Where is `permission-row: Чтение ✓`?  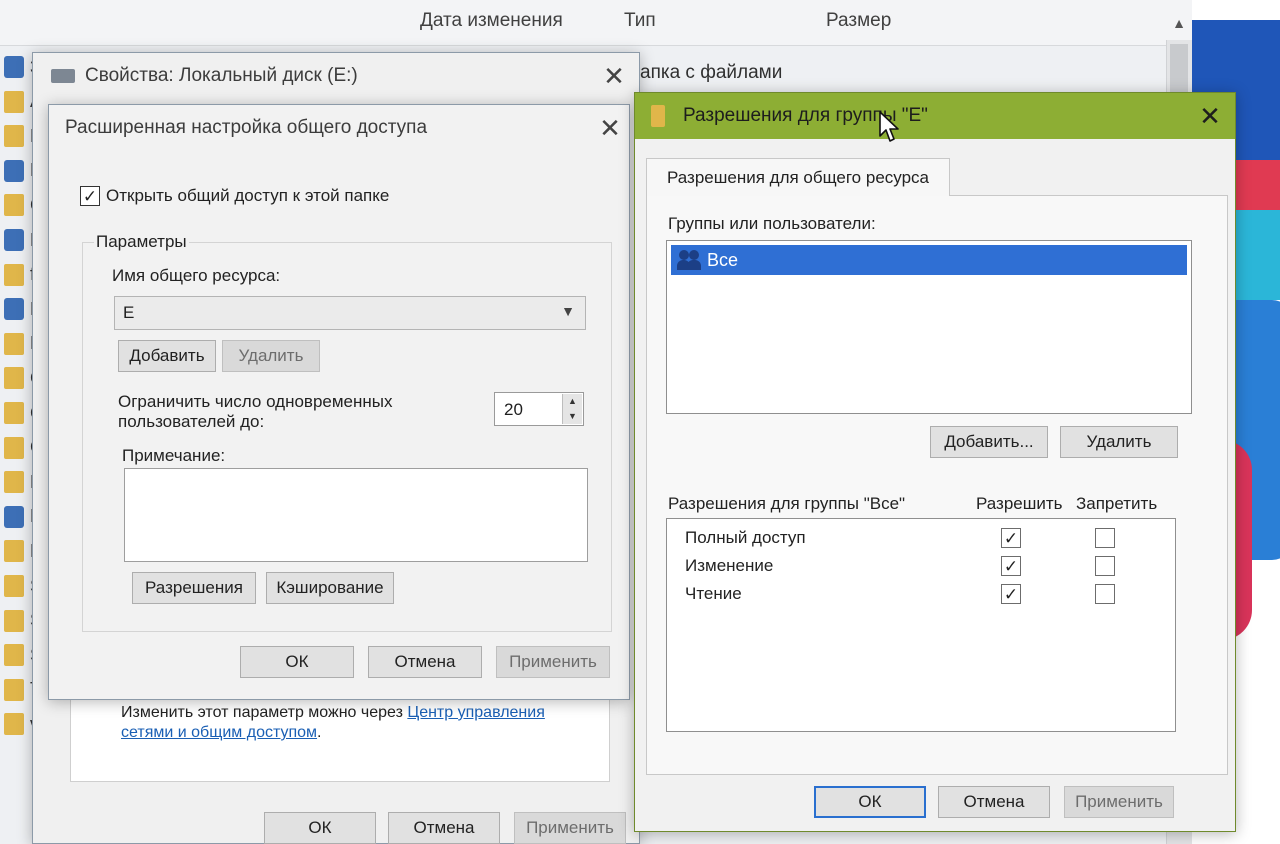
permission-row: Чтение ✓ is located at coordinates (920, 594).